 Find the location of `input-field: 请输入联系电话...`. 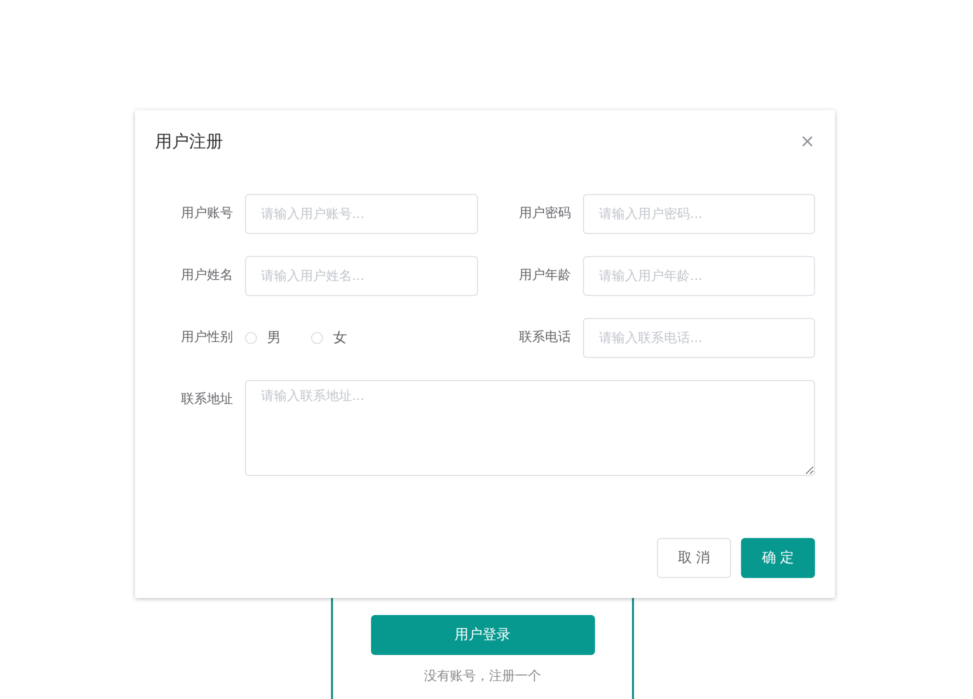

input-field: 请输入联系电话... is located at coordinates (699, 338).